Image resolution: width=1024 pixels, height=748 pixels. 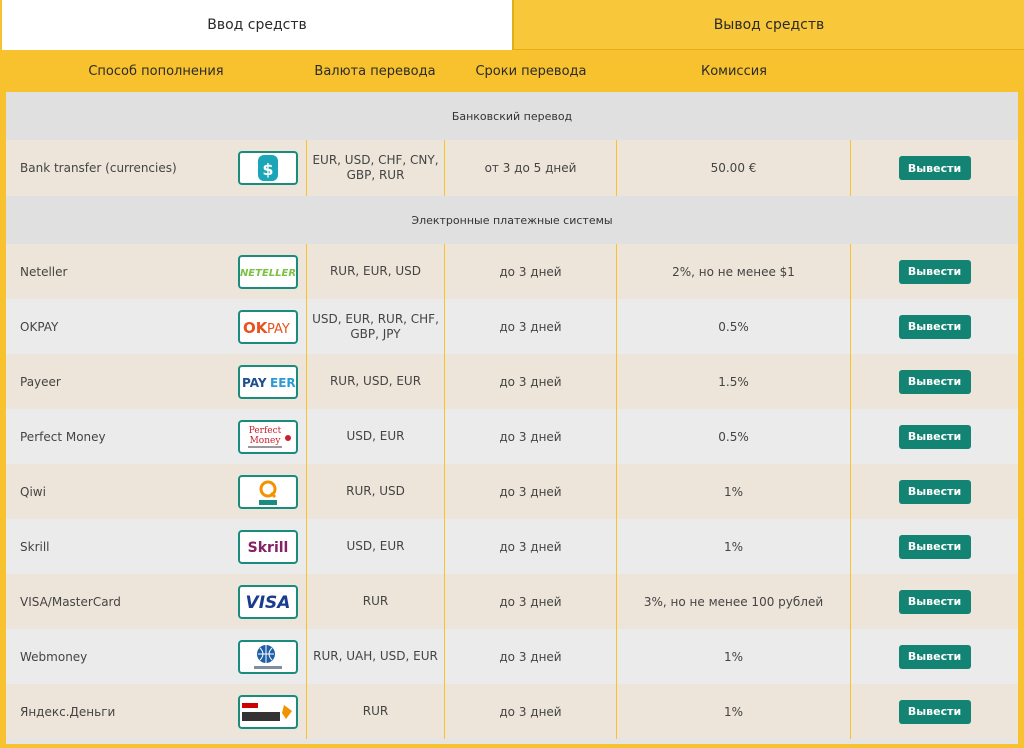 What do you see at coordinates (733, 381) in the screenshot?
I see `fee-cell: 1.5%` at bounding box center [733, 381].